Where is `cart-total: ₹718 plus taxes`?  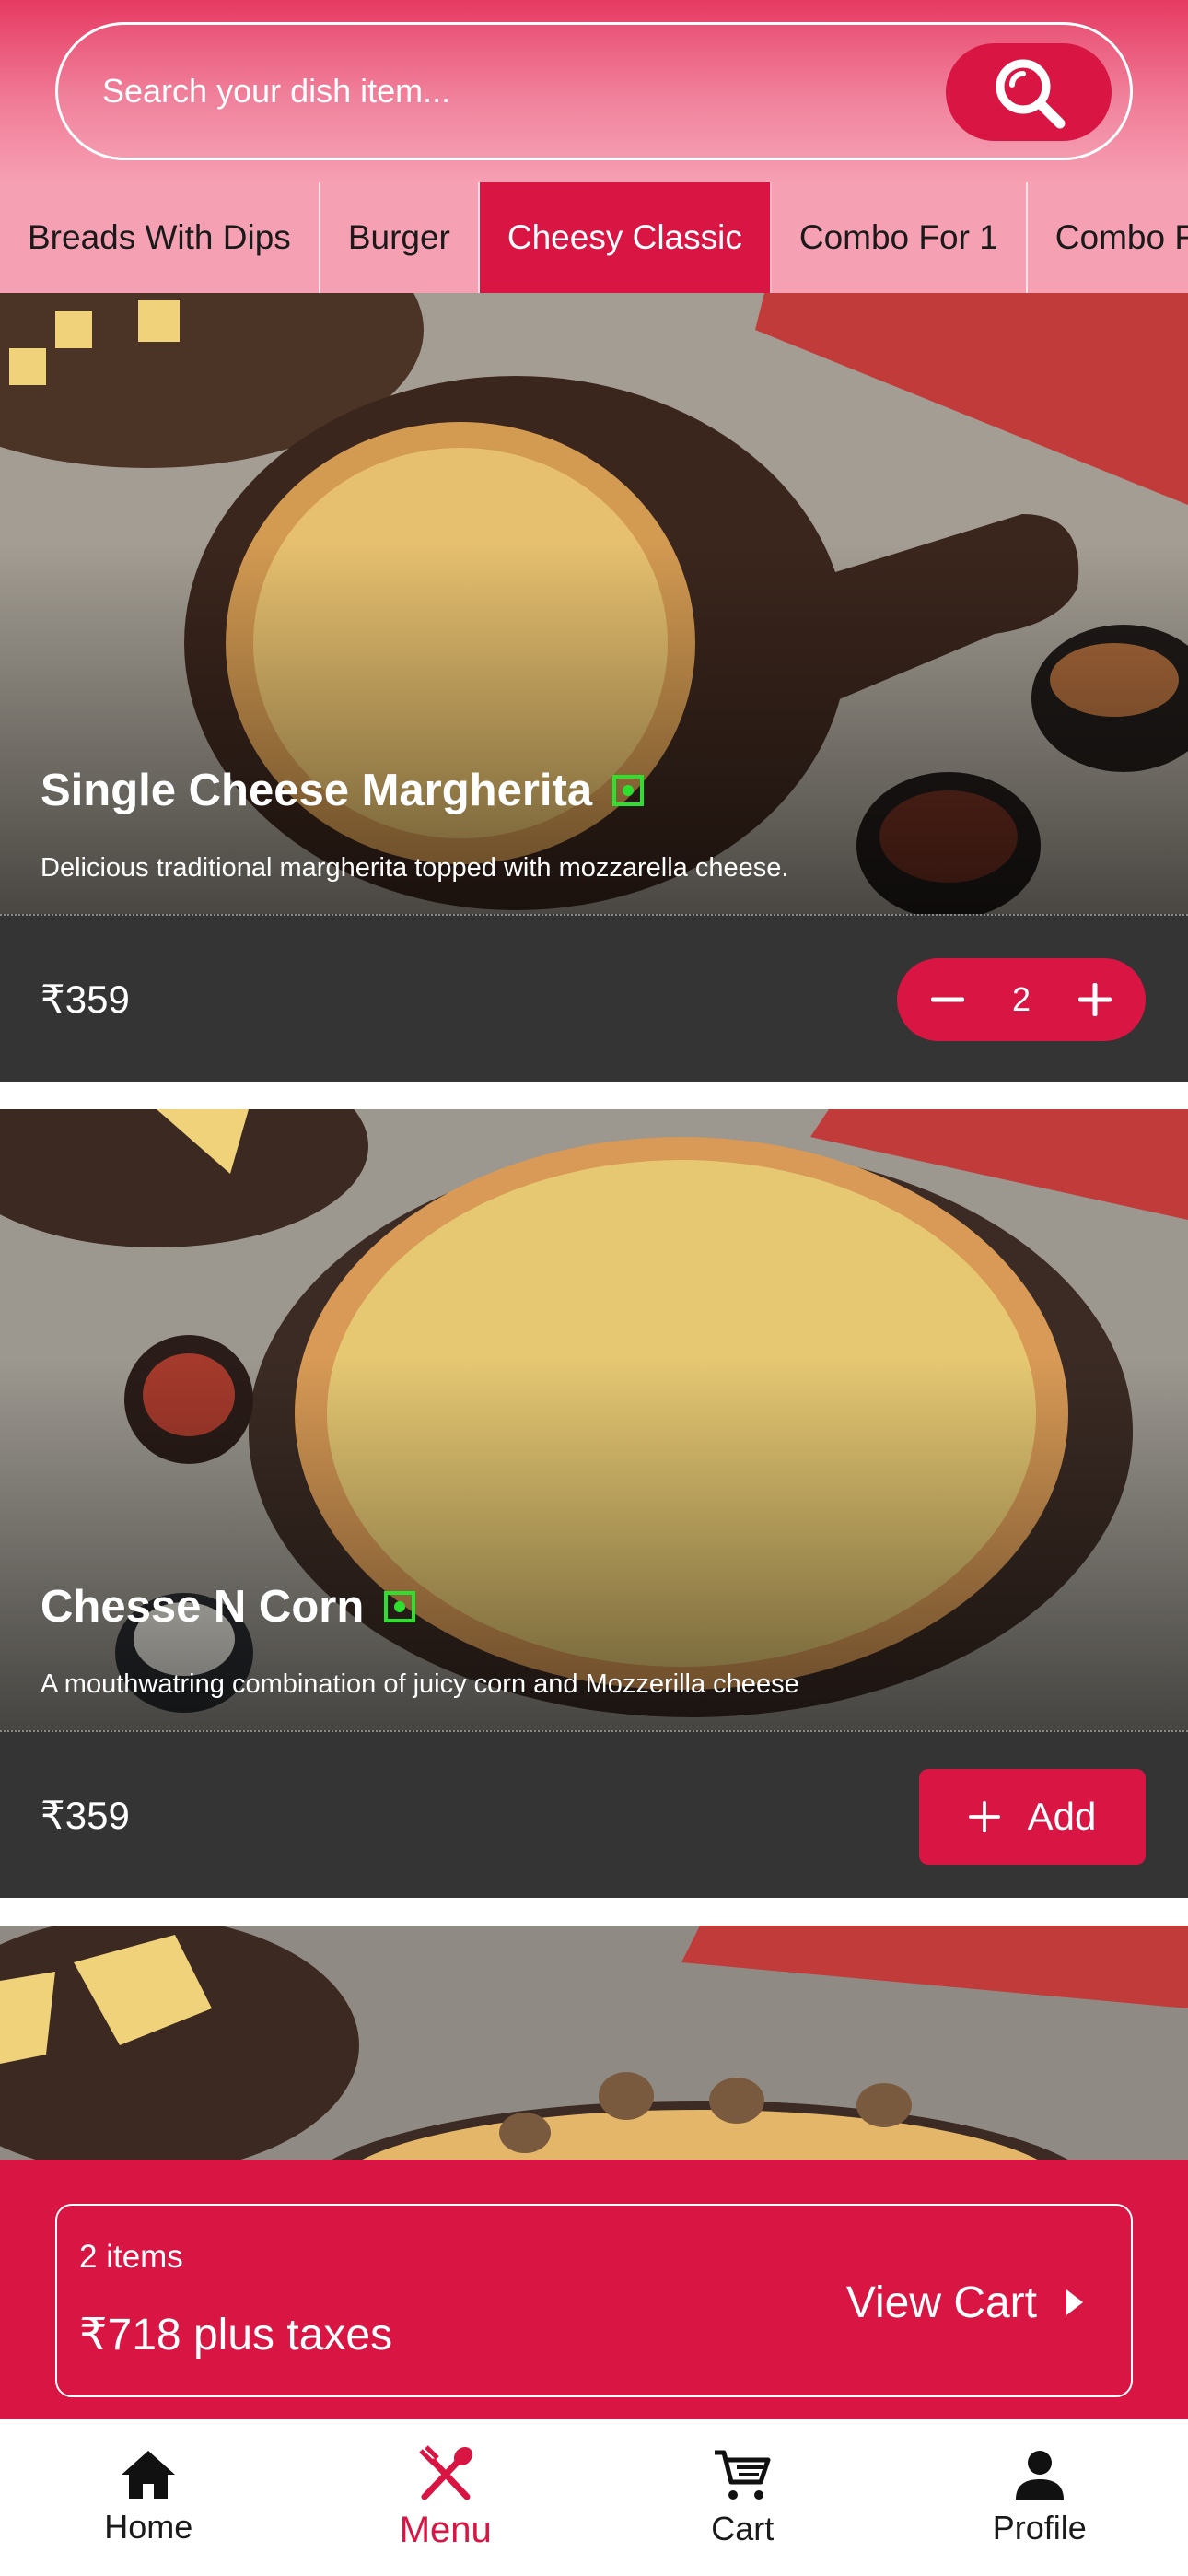
cart-total: ₹718 plus taxes is located at coordinates (236, 2335).